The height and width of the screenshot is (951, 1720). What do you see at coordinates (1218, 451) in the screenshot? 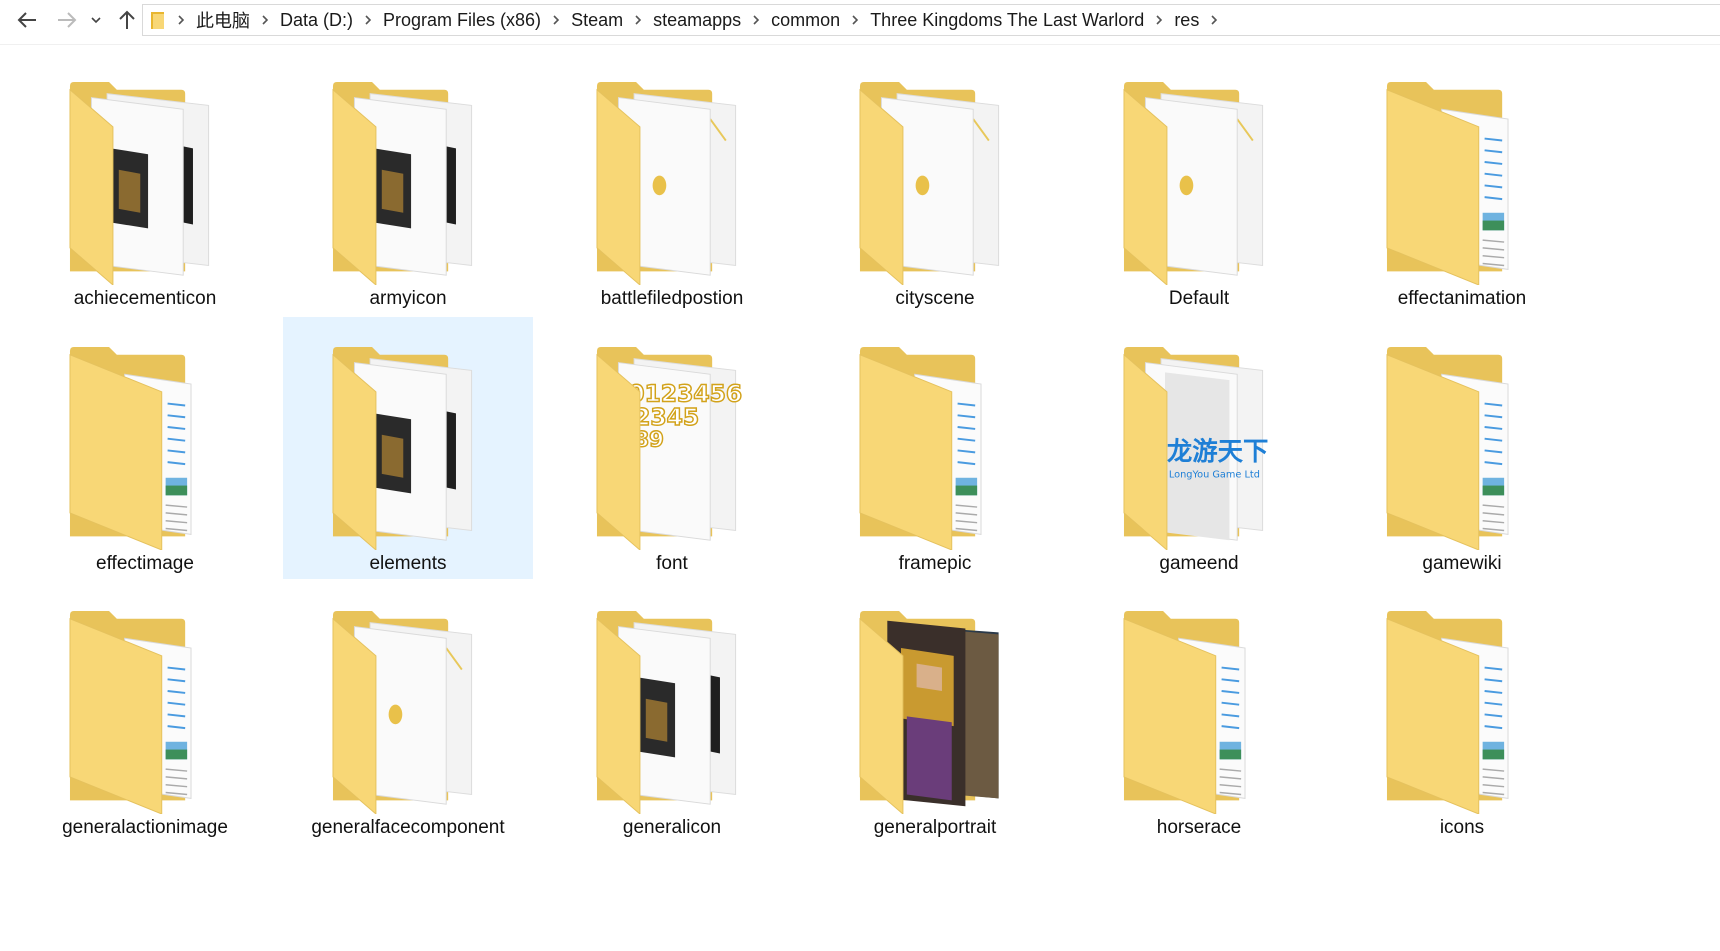
I see `svg-text: 龙游天下` at bounding box center [1218, 451].